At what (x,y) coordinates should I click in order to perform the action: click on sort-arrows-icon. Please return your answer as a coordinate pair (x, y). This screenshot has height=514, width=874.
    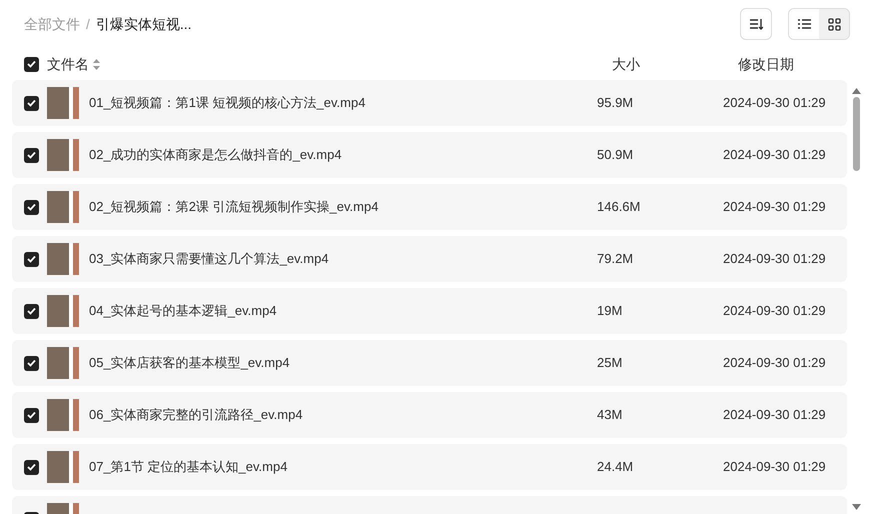
    Looking at the image, I should click on (96, 64).